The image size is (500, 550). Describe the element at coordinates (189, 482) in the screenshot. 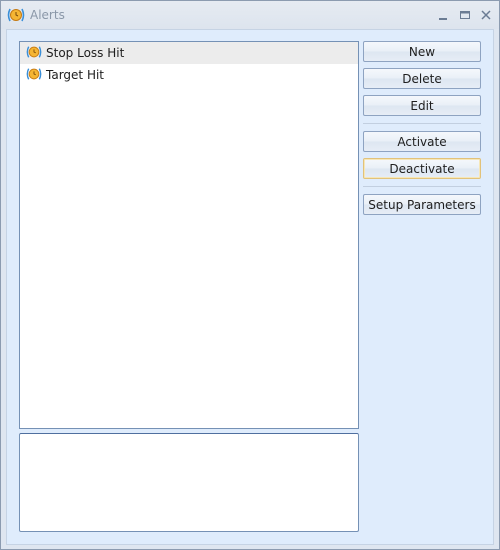

I see `alert-detail-box` at that location.